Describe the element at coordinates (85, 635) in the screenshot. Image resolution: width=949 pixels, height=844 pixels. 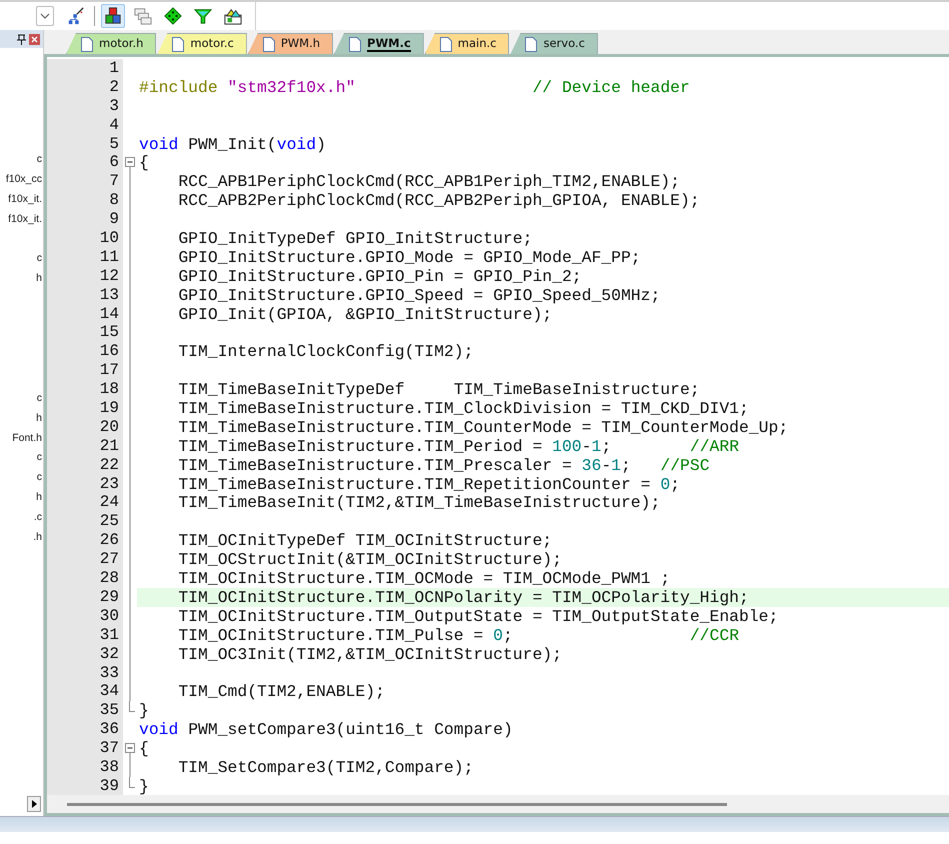
I see `line-number: 31` at that location.